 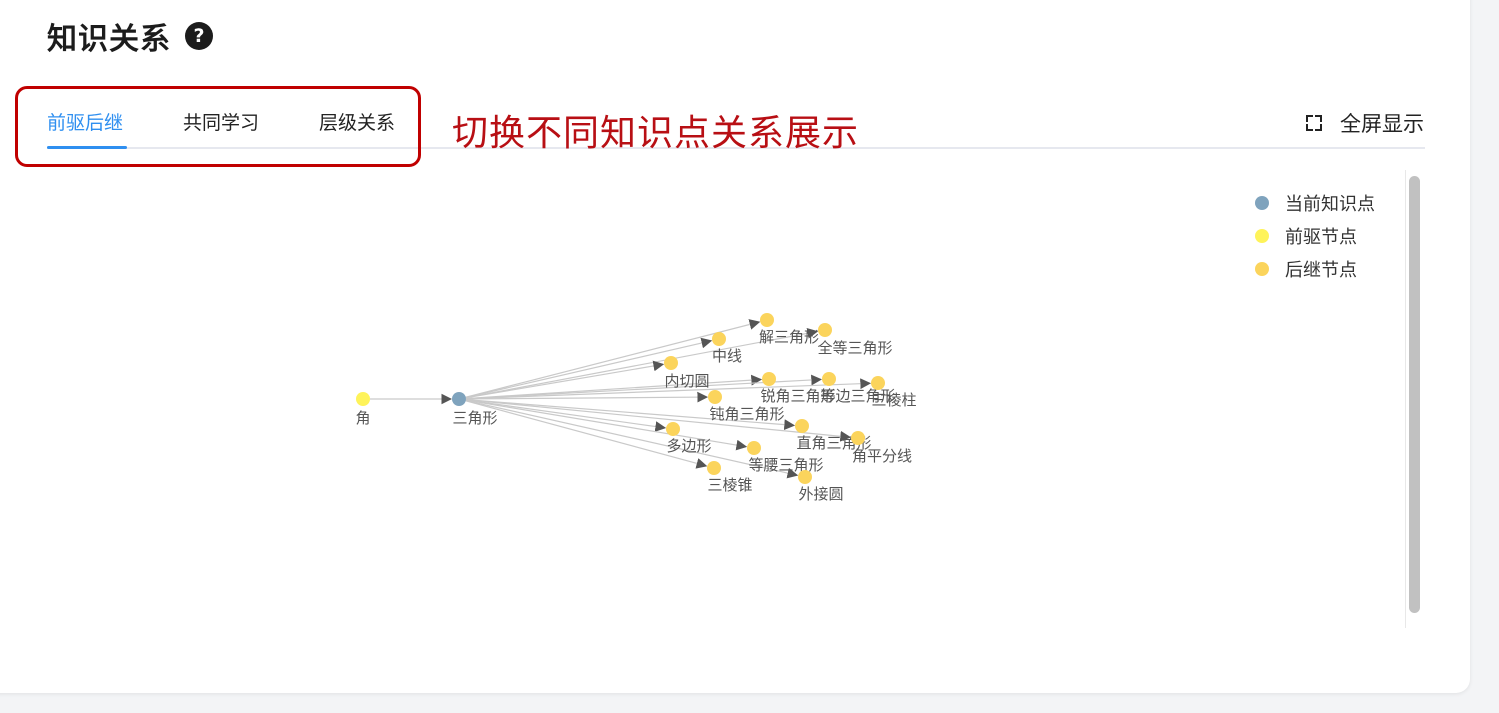 I want to click on graph-node-label-waijieyuan: 外接圆, so click(x=820, y=494).